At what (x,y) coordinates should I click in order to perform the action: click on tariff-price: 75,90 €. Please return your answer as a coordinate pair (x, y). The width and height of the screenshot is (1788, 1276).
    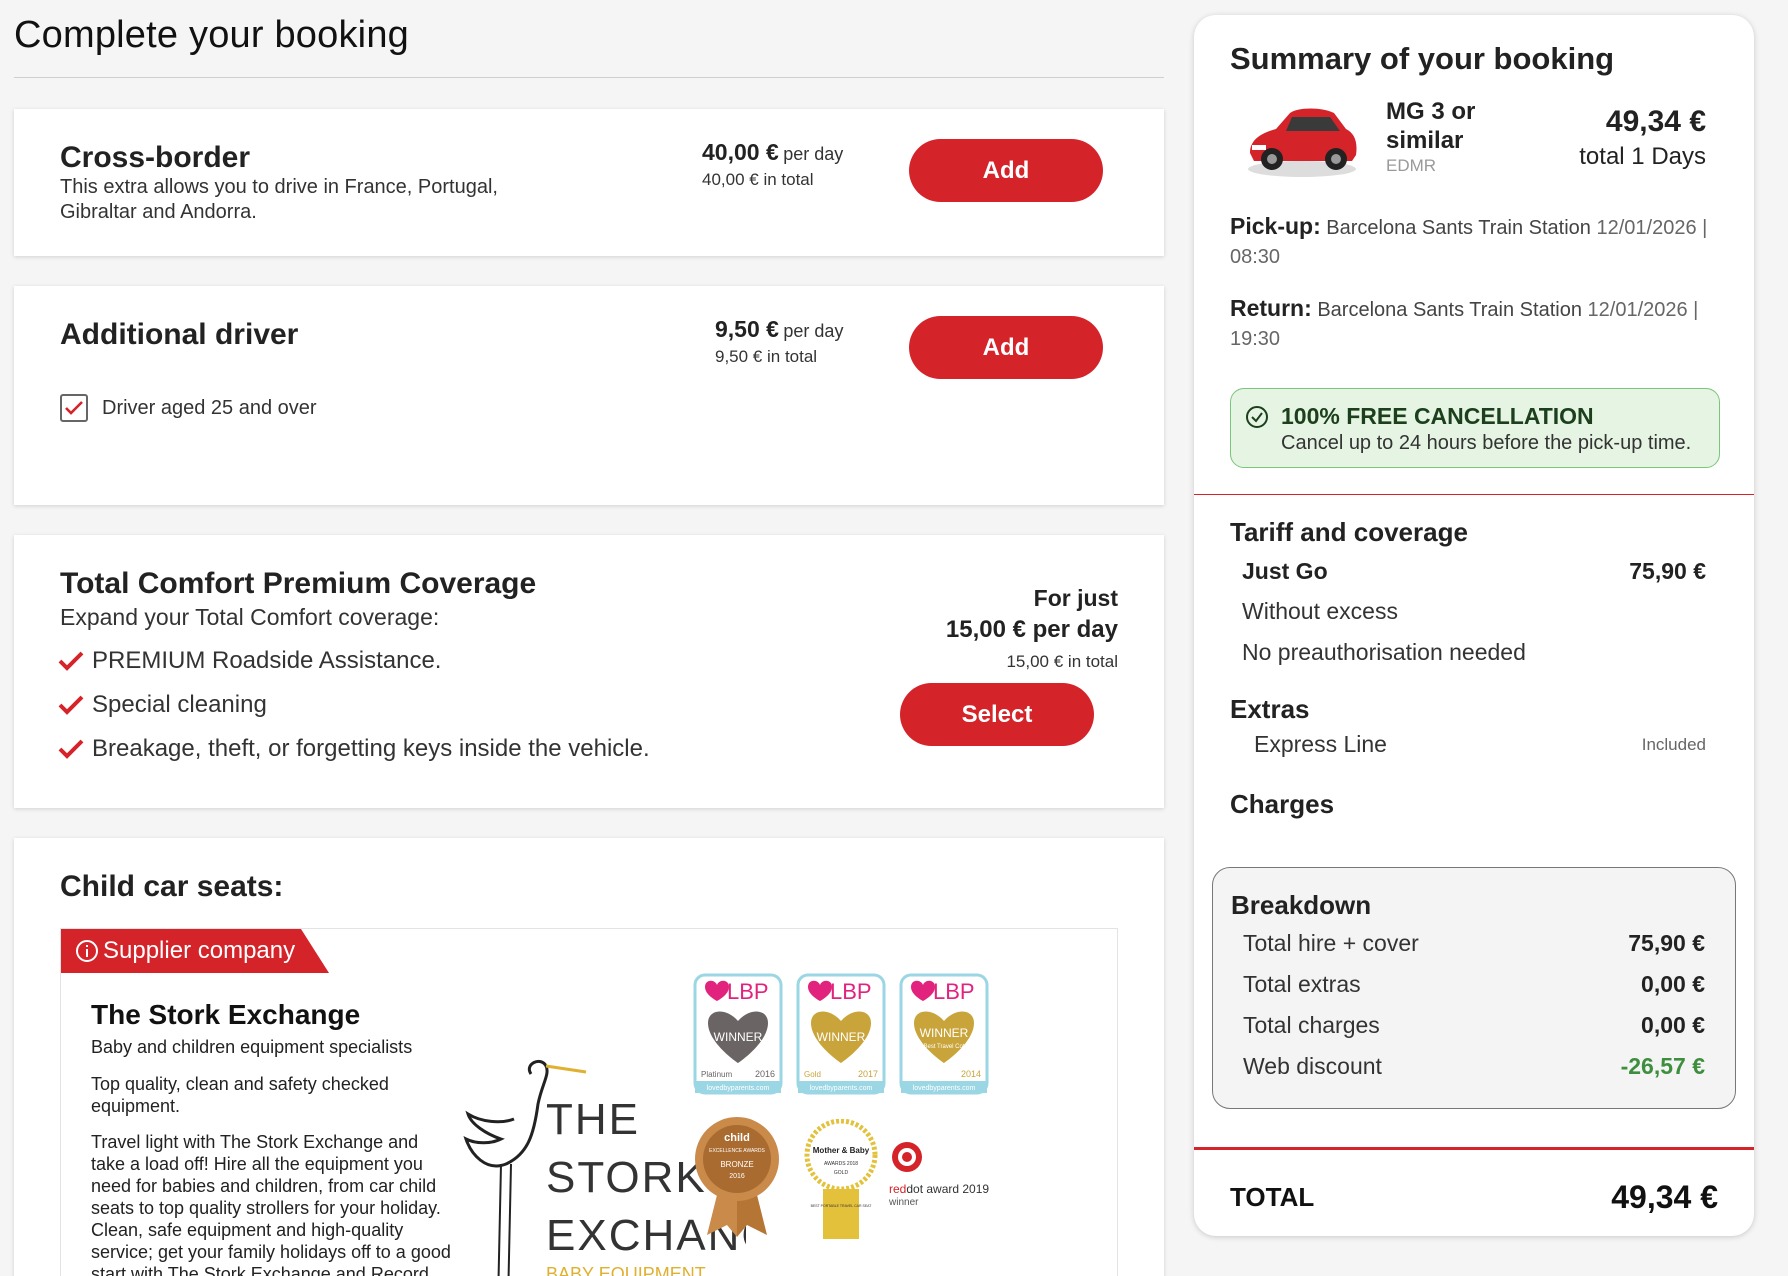
    Looking at the image, I should click on (1667, 571).